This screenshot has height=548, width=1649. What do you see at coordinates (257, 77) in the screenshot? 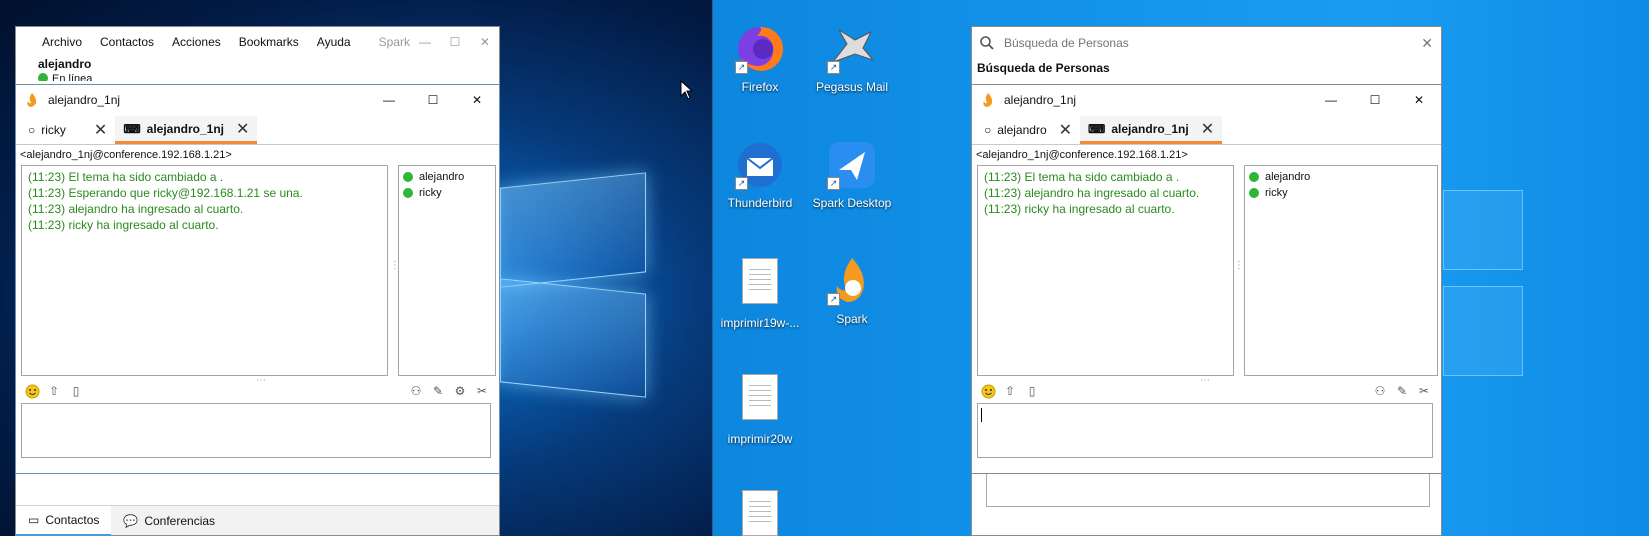
I see `status-selector: En línea` at bounding box center [257, 77].